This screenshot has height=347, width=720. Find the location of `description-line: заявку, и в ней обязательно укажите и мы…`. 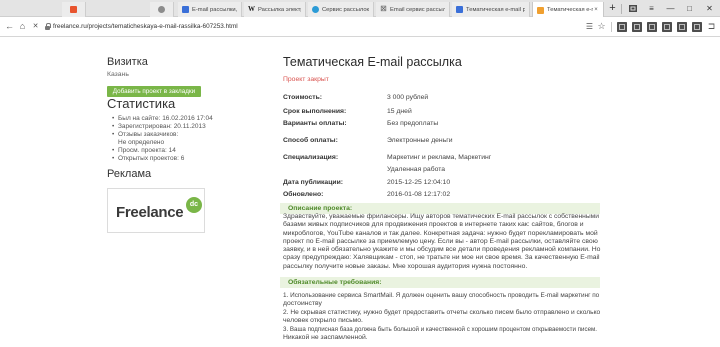

description-line: заявку, и в ней обязательно укажите и мы… is located at coordinates (442, 250).